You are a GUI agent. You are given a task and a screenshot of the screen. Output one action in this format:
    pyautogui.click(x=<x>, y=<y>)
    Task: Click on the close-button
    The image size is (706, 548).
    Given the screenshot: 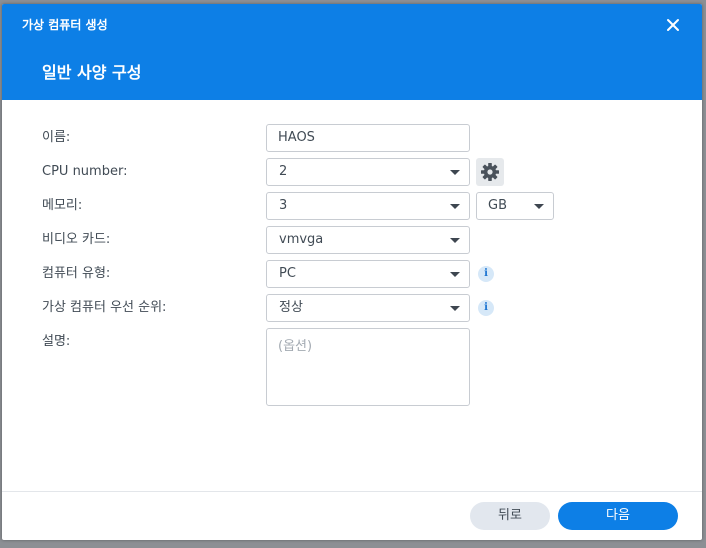 What is the action you would take?
    pyautogui.click(x=673, y=25)
    